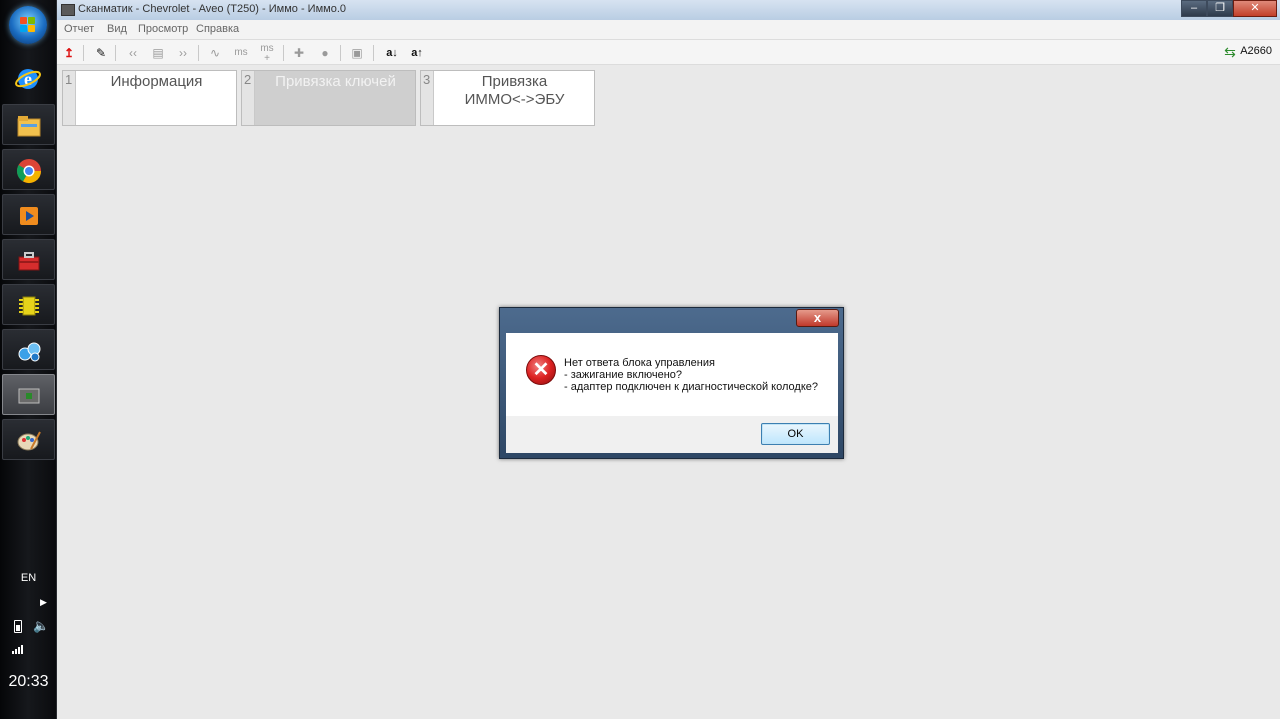 Image resolution: width=1280 pixels, height=719 pixels. I want to click on previous-icon: ‹‹, so click(133, 53).